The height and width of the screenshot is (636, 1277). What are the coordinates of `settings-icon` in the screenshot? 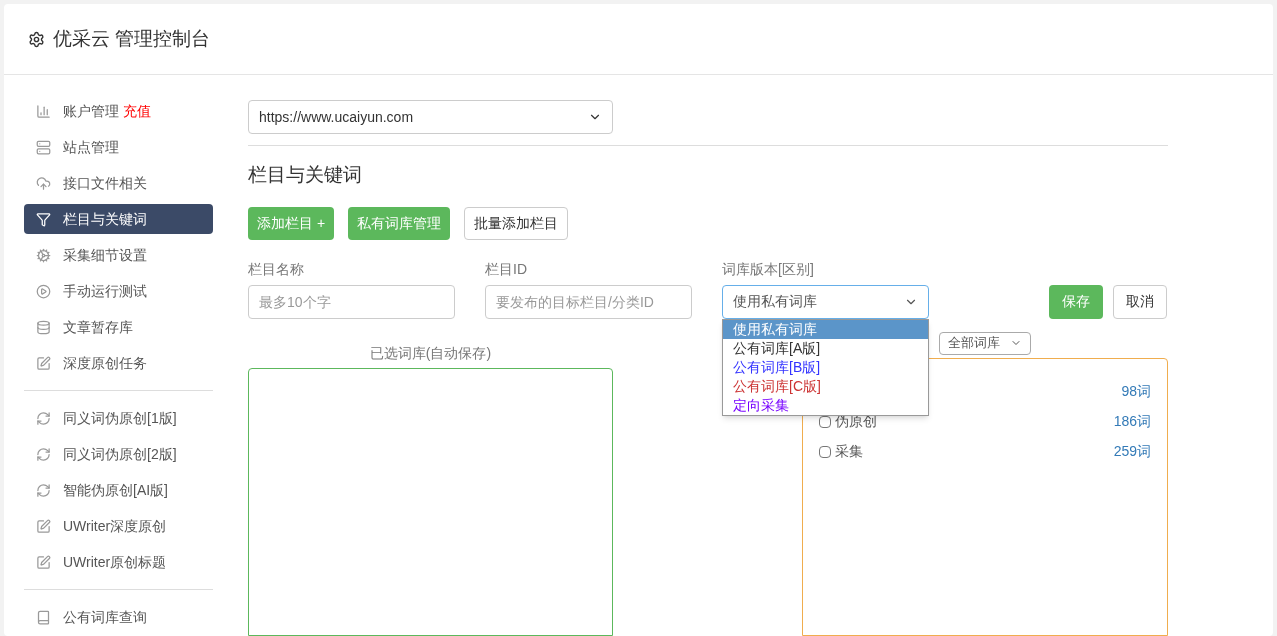 It's located at (36, 39).